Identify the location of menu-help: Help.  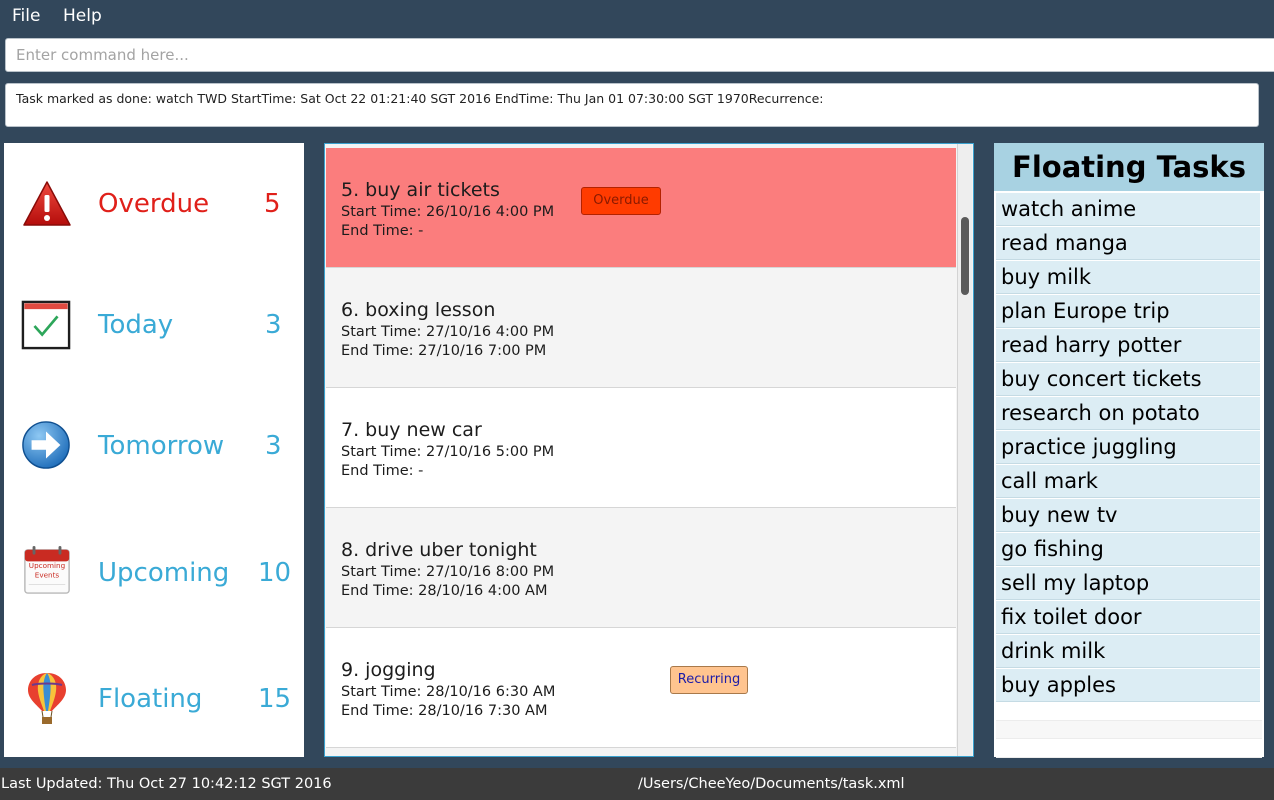
(82, 16).